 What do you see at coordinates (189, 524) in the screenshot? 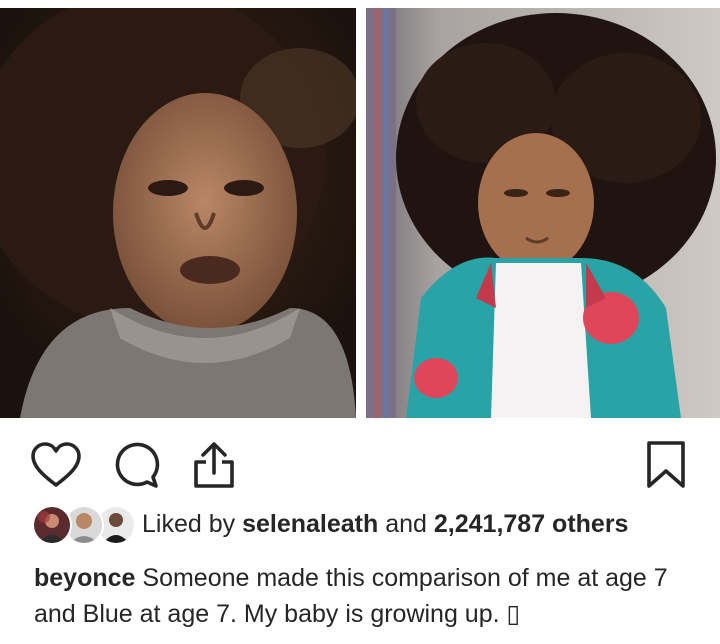
I see `likes-prefix: Liked by` at bounding box center [189, 524].